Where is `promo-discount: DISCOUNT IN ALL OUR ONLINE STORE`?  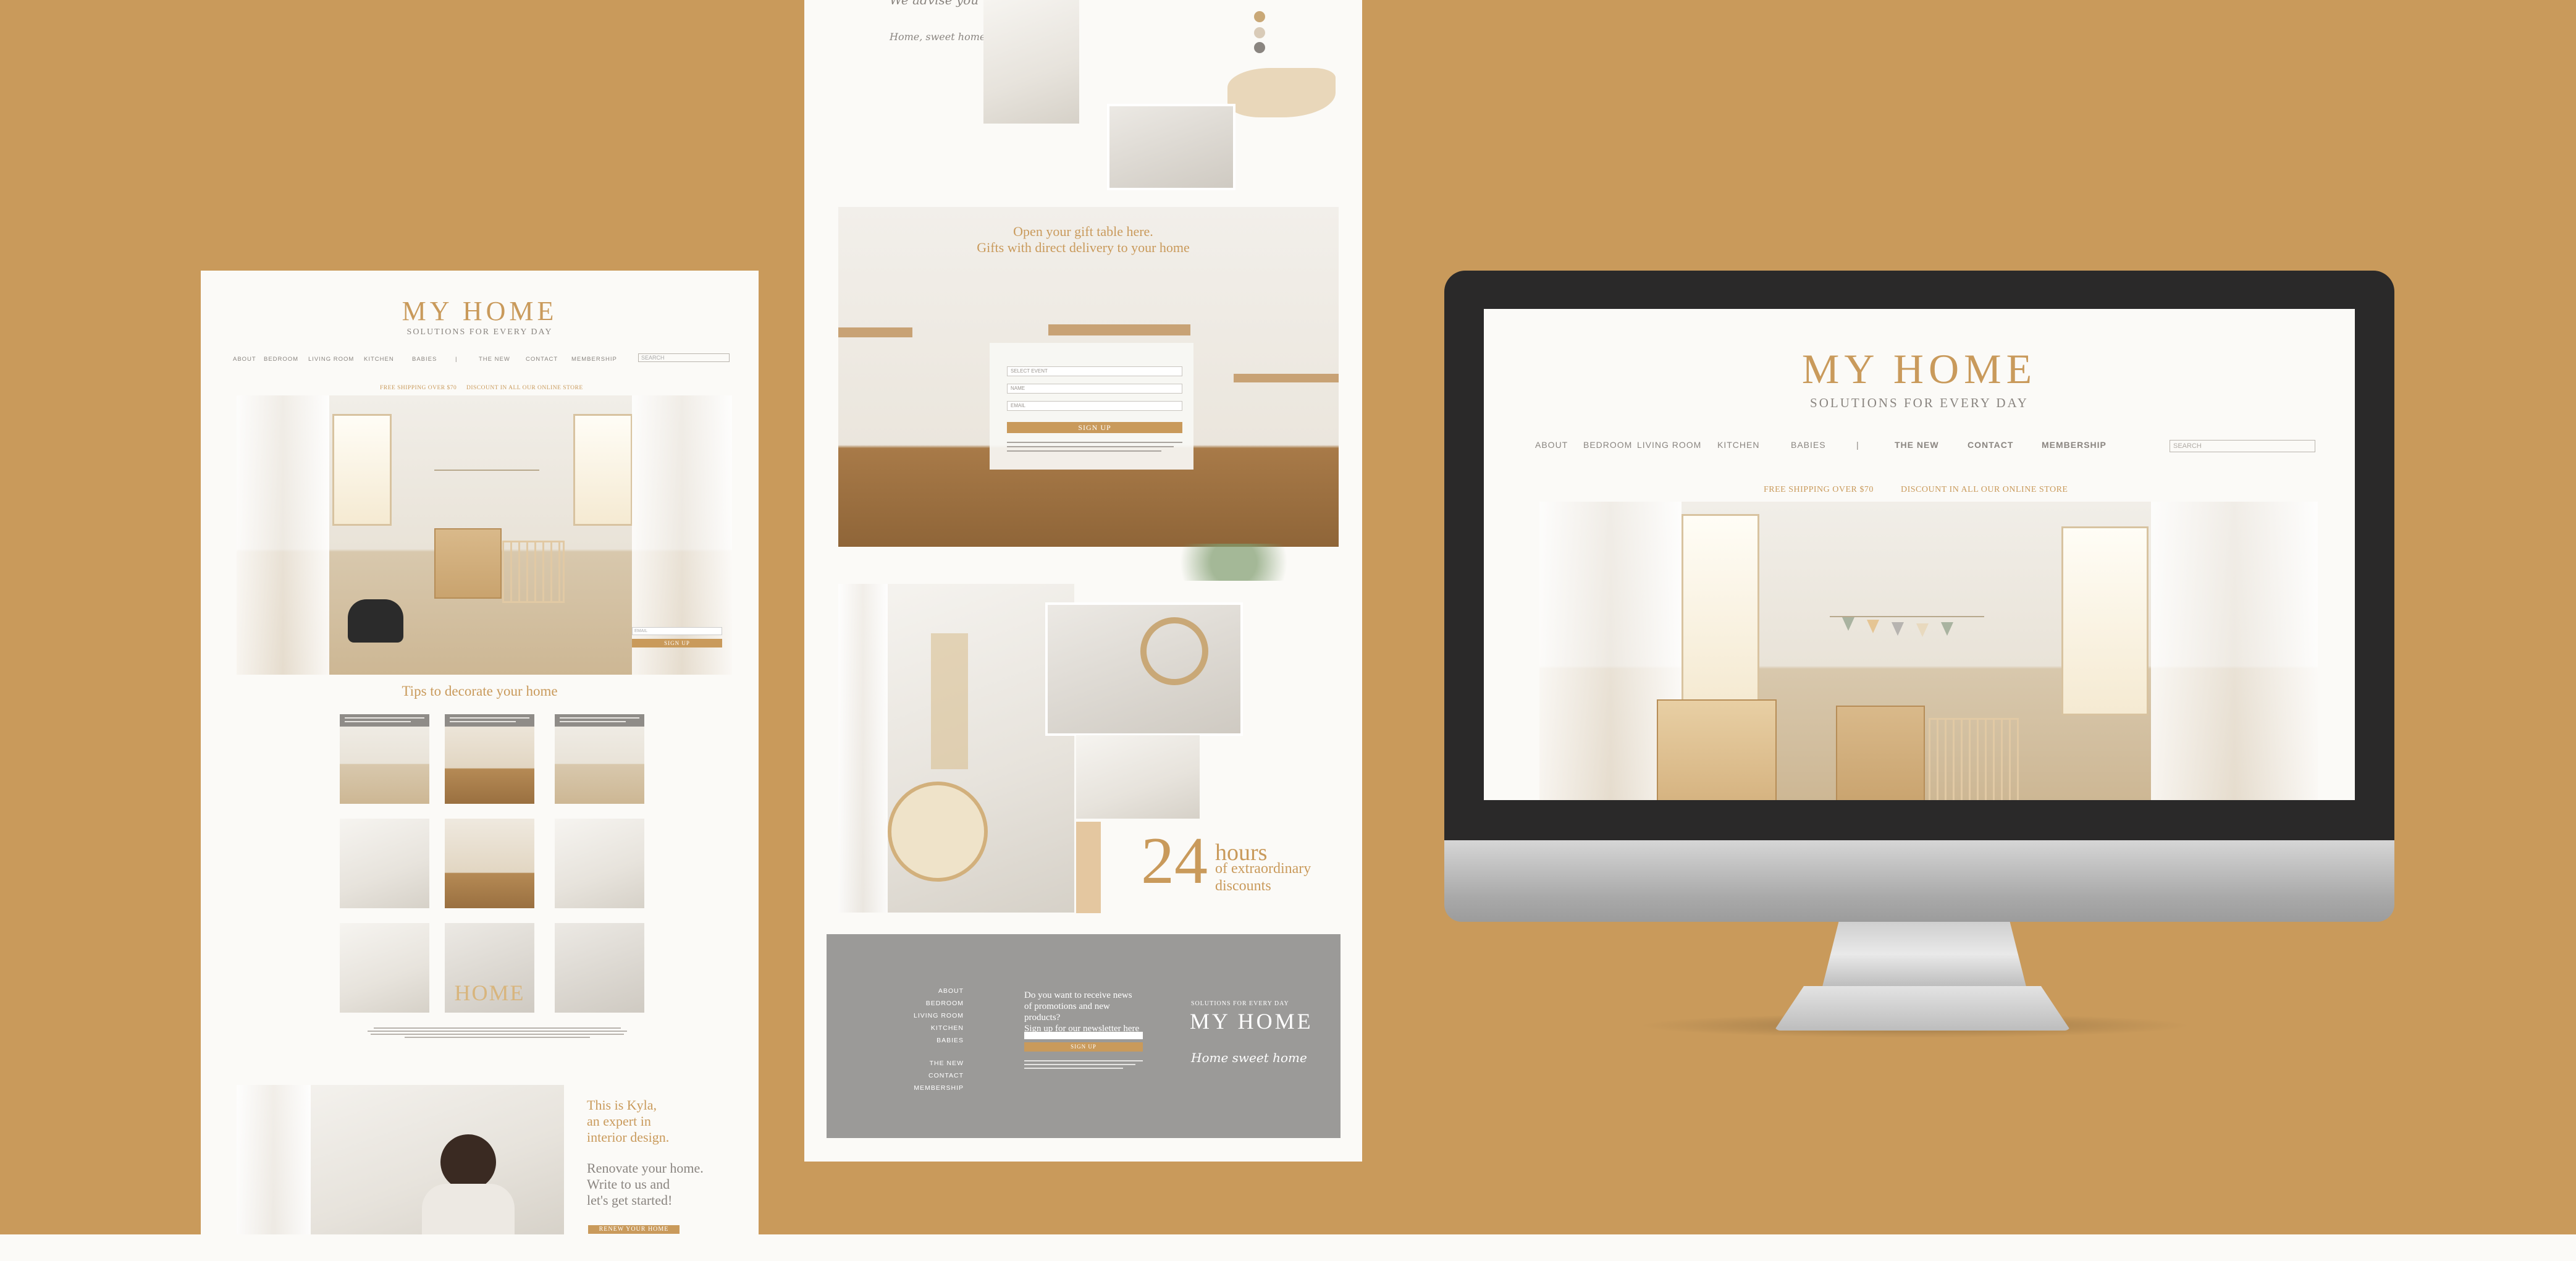 promo-discount: DISCOUNT IN ALL OUR ONLINE STORE is located at coordinates (524, 388).